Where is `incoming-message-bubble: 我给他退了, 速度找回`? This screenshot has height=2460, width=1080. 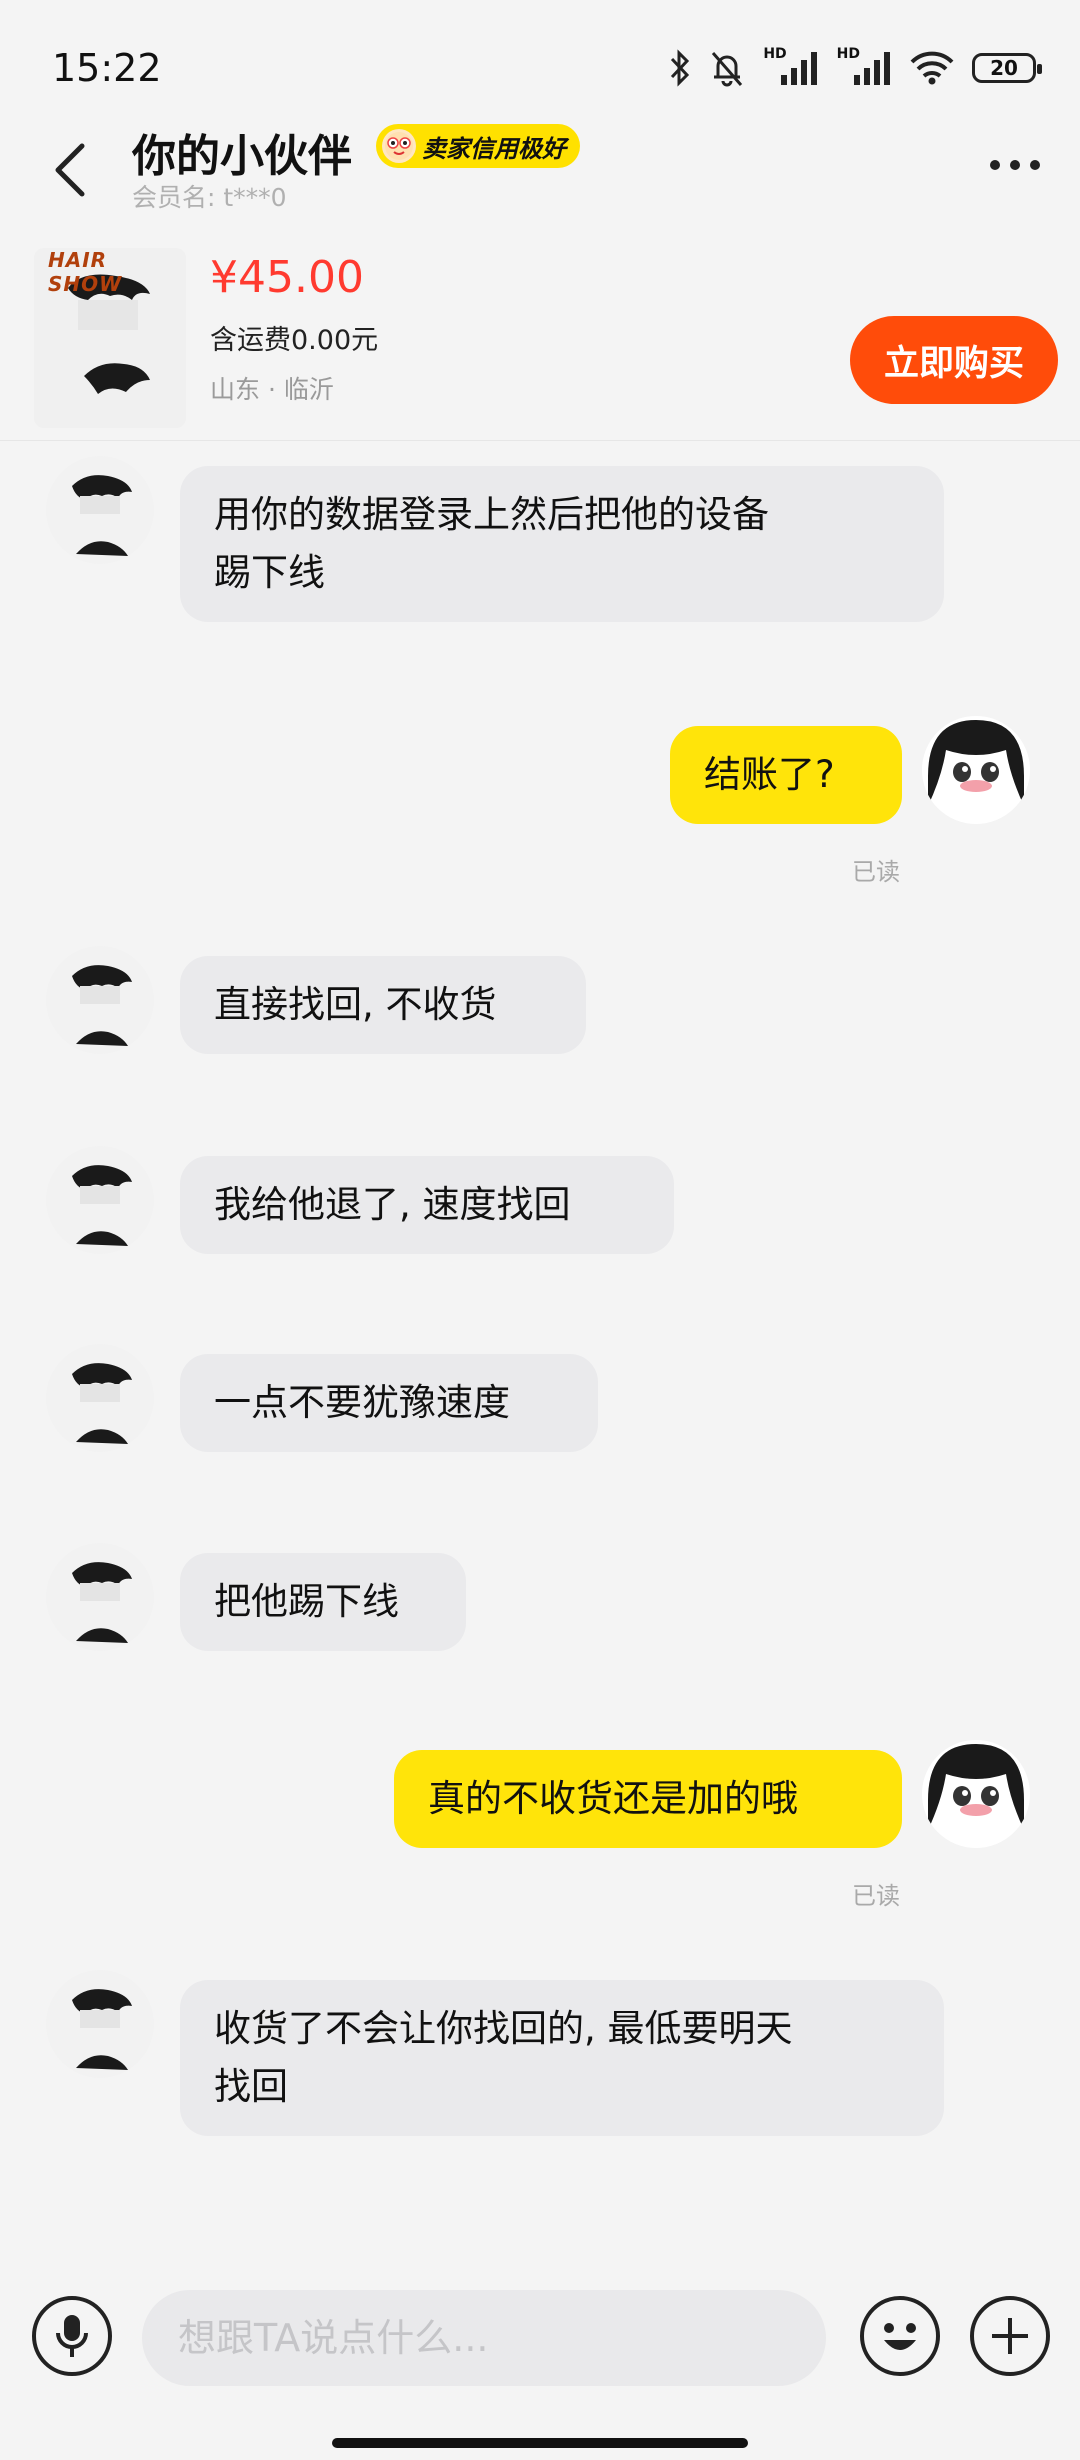 incoming-message-bubble: 我给他退了, 速度找回 is located at coordinates (427, 1205).